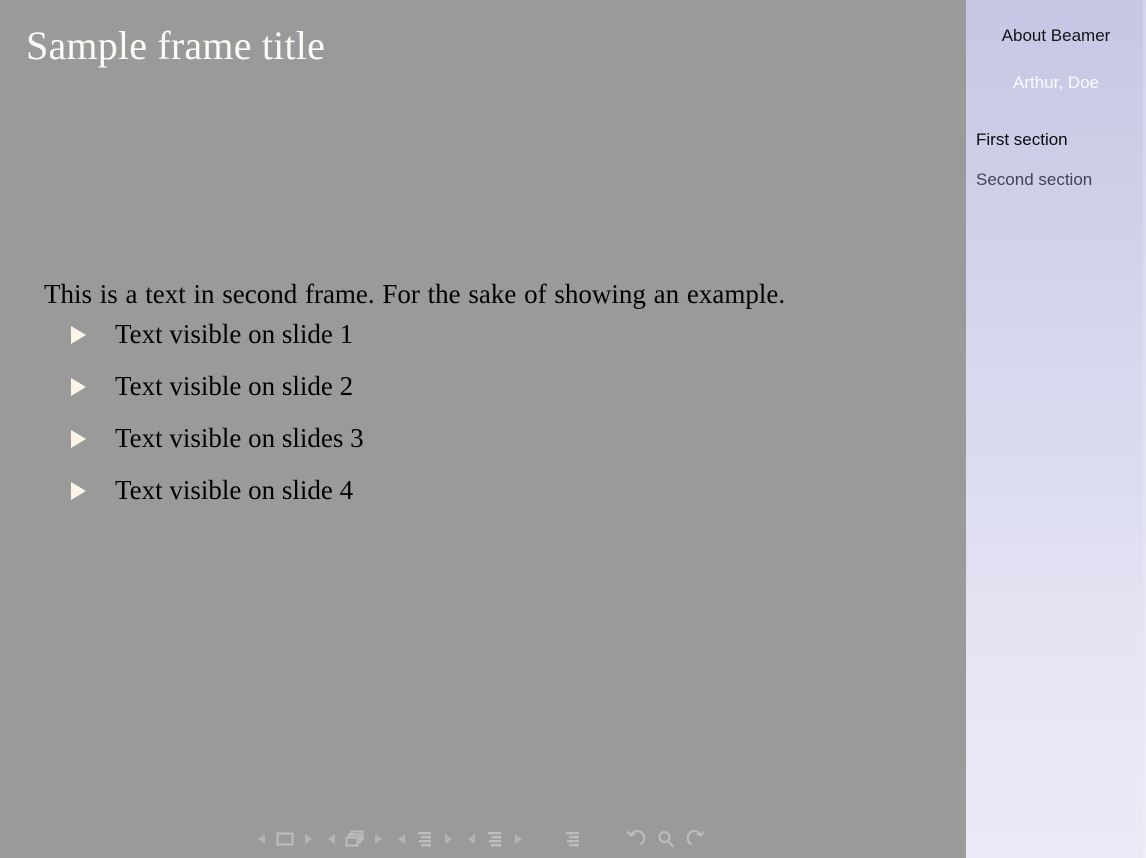 Image resolution: width=1146 pixels, height=858 pixels. Describe the element at coordinates (234, 386) in the screenshot. I see `list-item-label: Text visible on slide 2` at that location.